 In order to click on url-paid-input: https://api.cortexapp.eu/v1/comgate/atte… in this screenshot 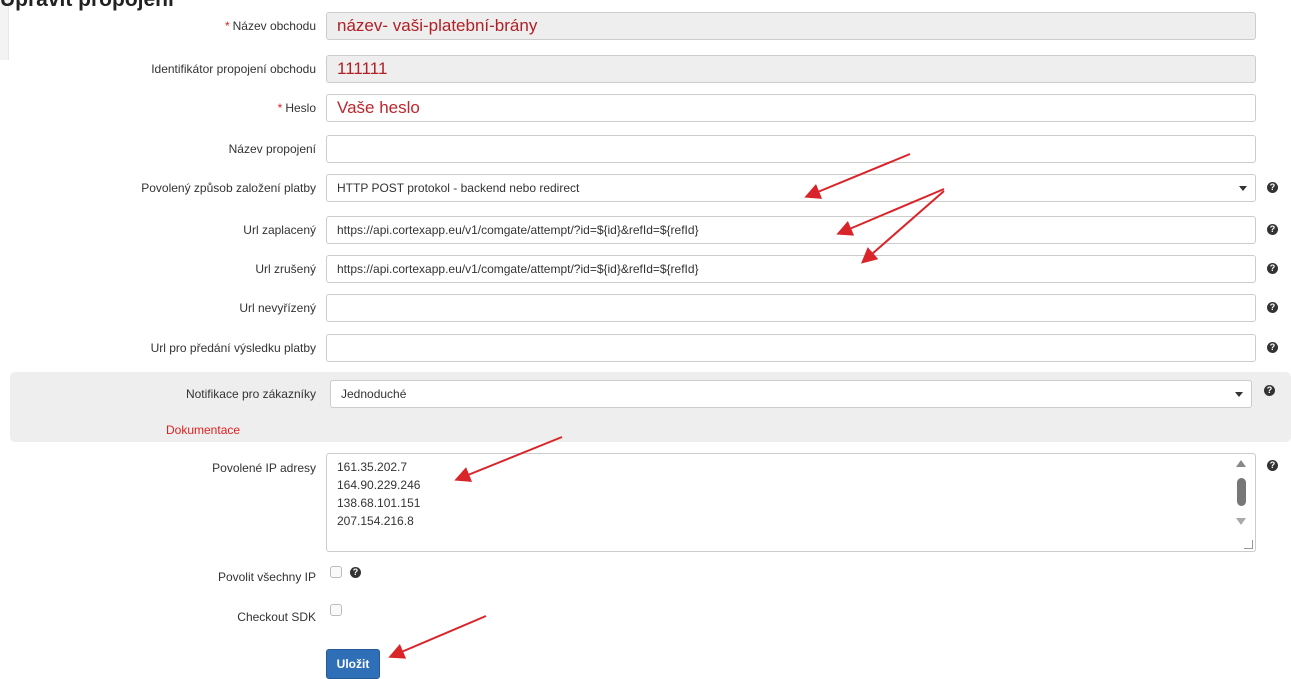, I will do `click(791, 230)`.